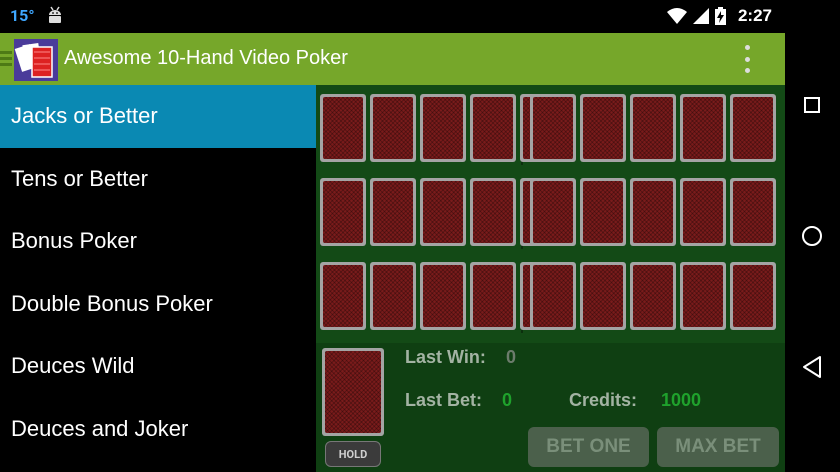 The image size is (840, 472). Describe the element at coordinates (681, 400) in the screenshot. I see `credits-value: 1000` at that location.